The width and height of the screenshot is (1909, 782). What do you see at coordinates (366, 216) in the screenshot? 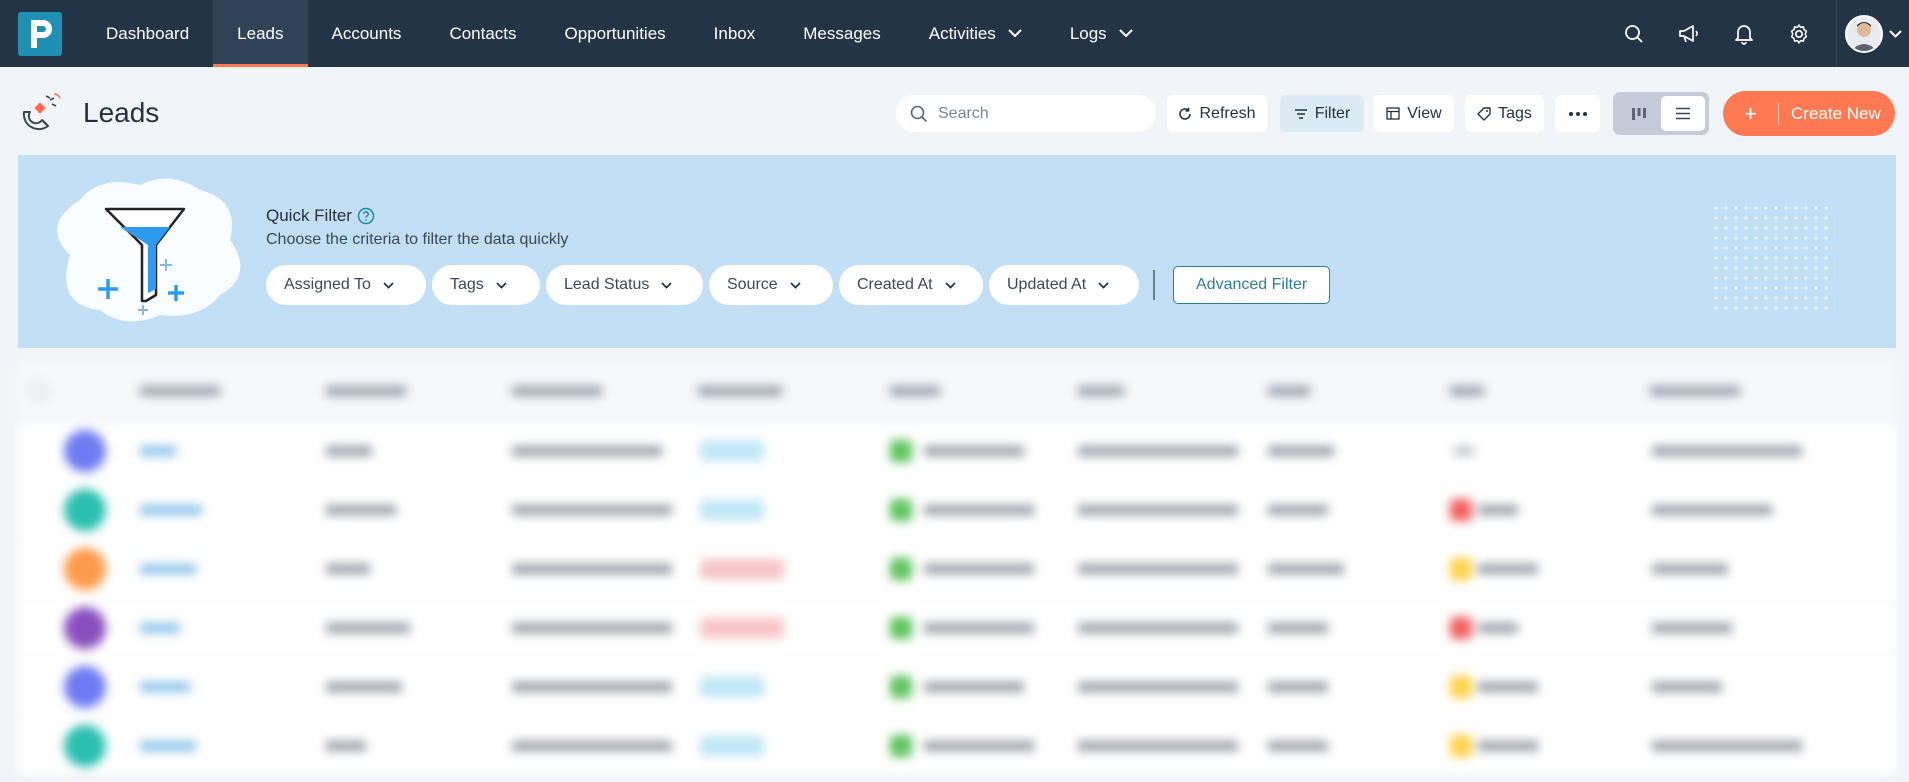
I see `help-circle-icon` at bounding box center [366, 216].